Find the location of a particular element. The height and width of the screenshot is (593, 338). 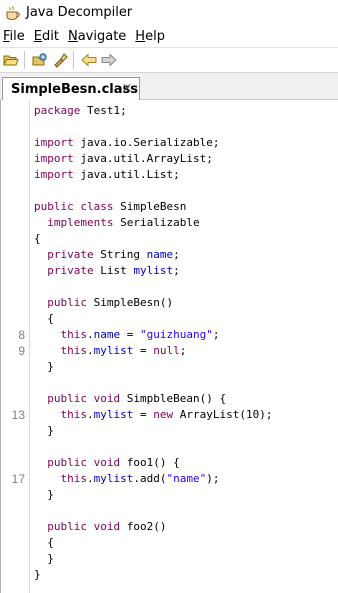

code-line: package Test1; is located at coordinates (186, 111).